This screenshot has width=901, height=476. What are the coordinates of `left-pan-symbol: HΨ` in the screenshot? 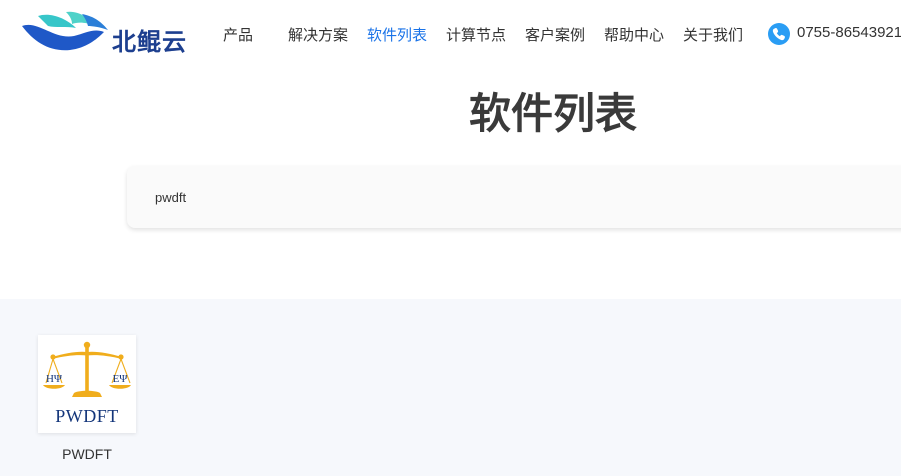 It's located at (54, 379).